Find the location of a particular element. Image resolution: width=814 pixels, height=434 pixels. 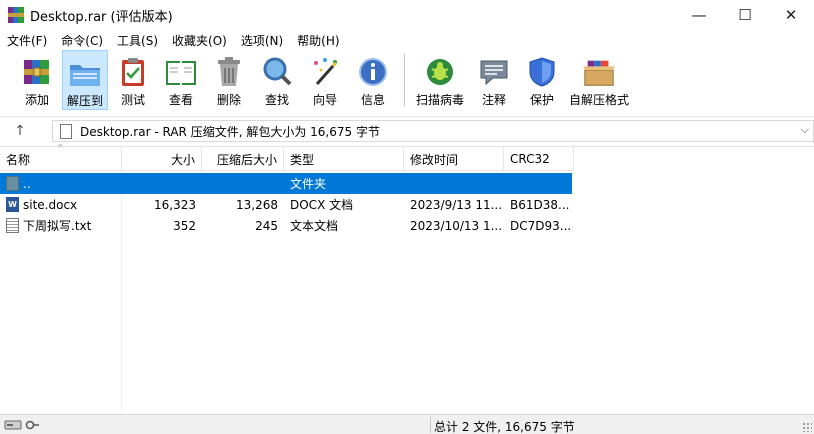

delete-label: 删除 is located at coordinates (228, 100).